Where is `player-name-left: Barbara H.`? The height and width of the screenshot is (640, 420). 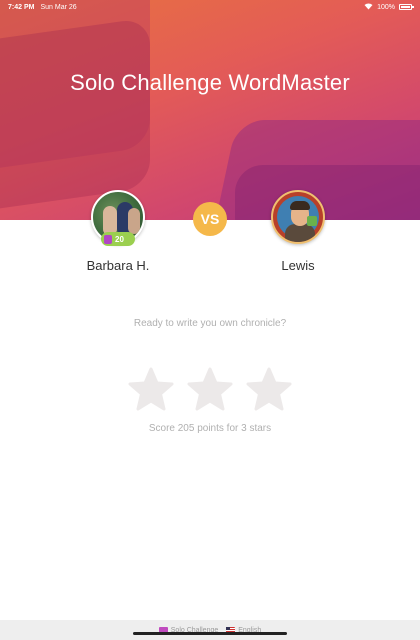 player-name-left: Barbara H. is located at coordinates (118, 265).